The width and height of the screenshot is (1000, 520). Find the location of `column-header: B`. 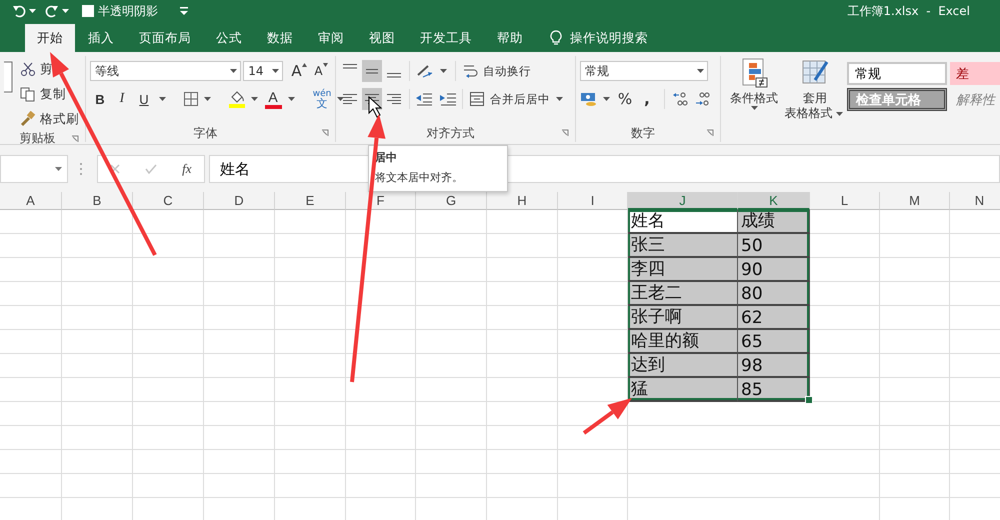

column-header: B is located at coordinates (97, 201).